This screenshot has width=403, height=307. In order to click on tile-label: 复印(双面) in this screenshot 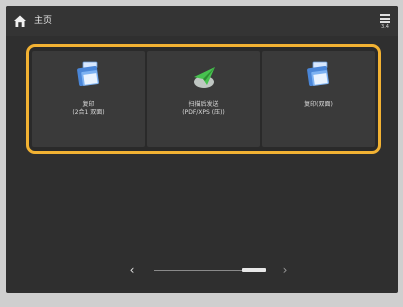, I will do `click(318, 104)`.